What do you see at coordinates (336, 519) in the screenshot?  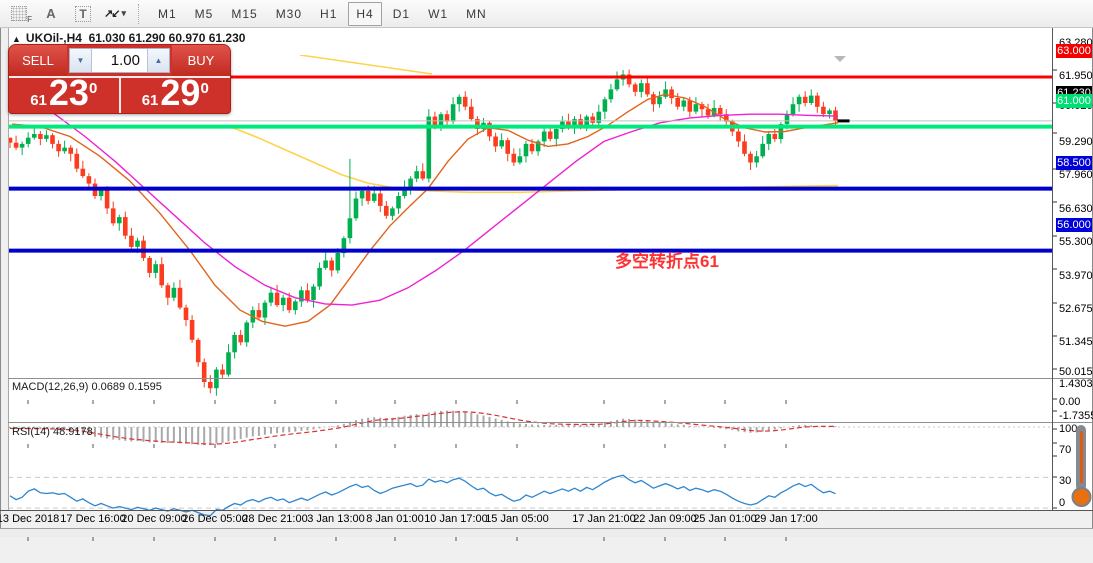 I see `time-label: 3 Jan 13:00` at bounding box center [336, 519].